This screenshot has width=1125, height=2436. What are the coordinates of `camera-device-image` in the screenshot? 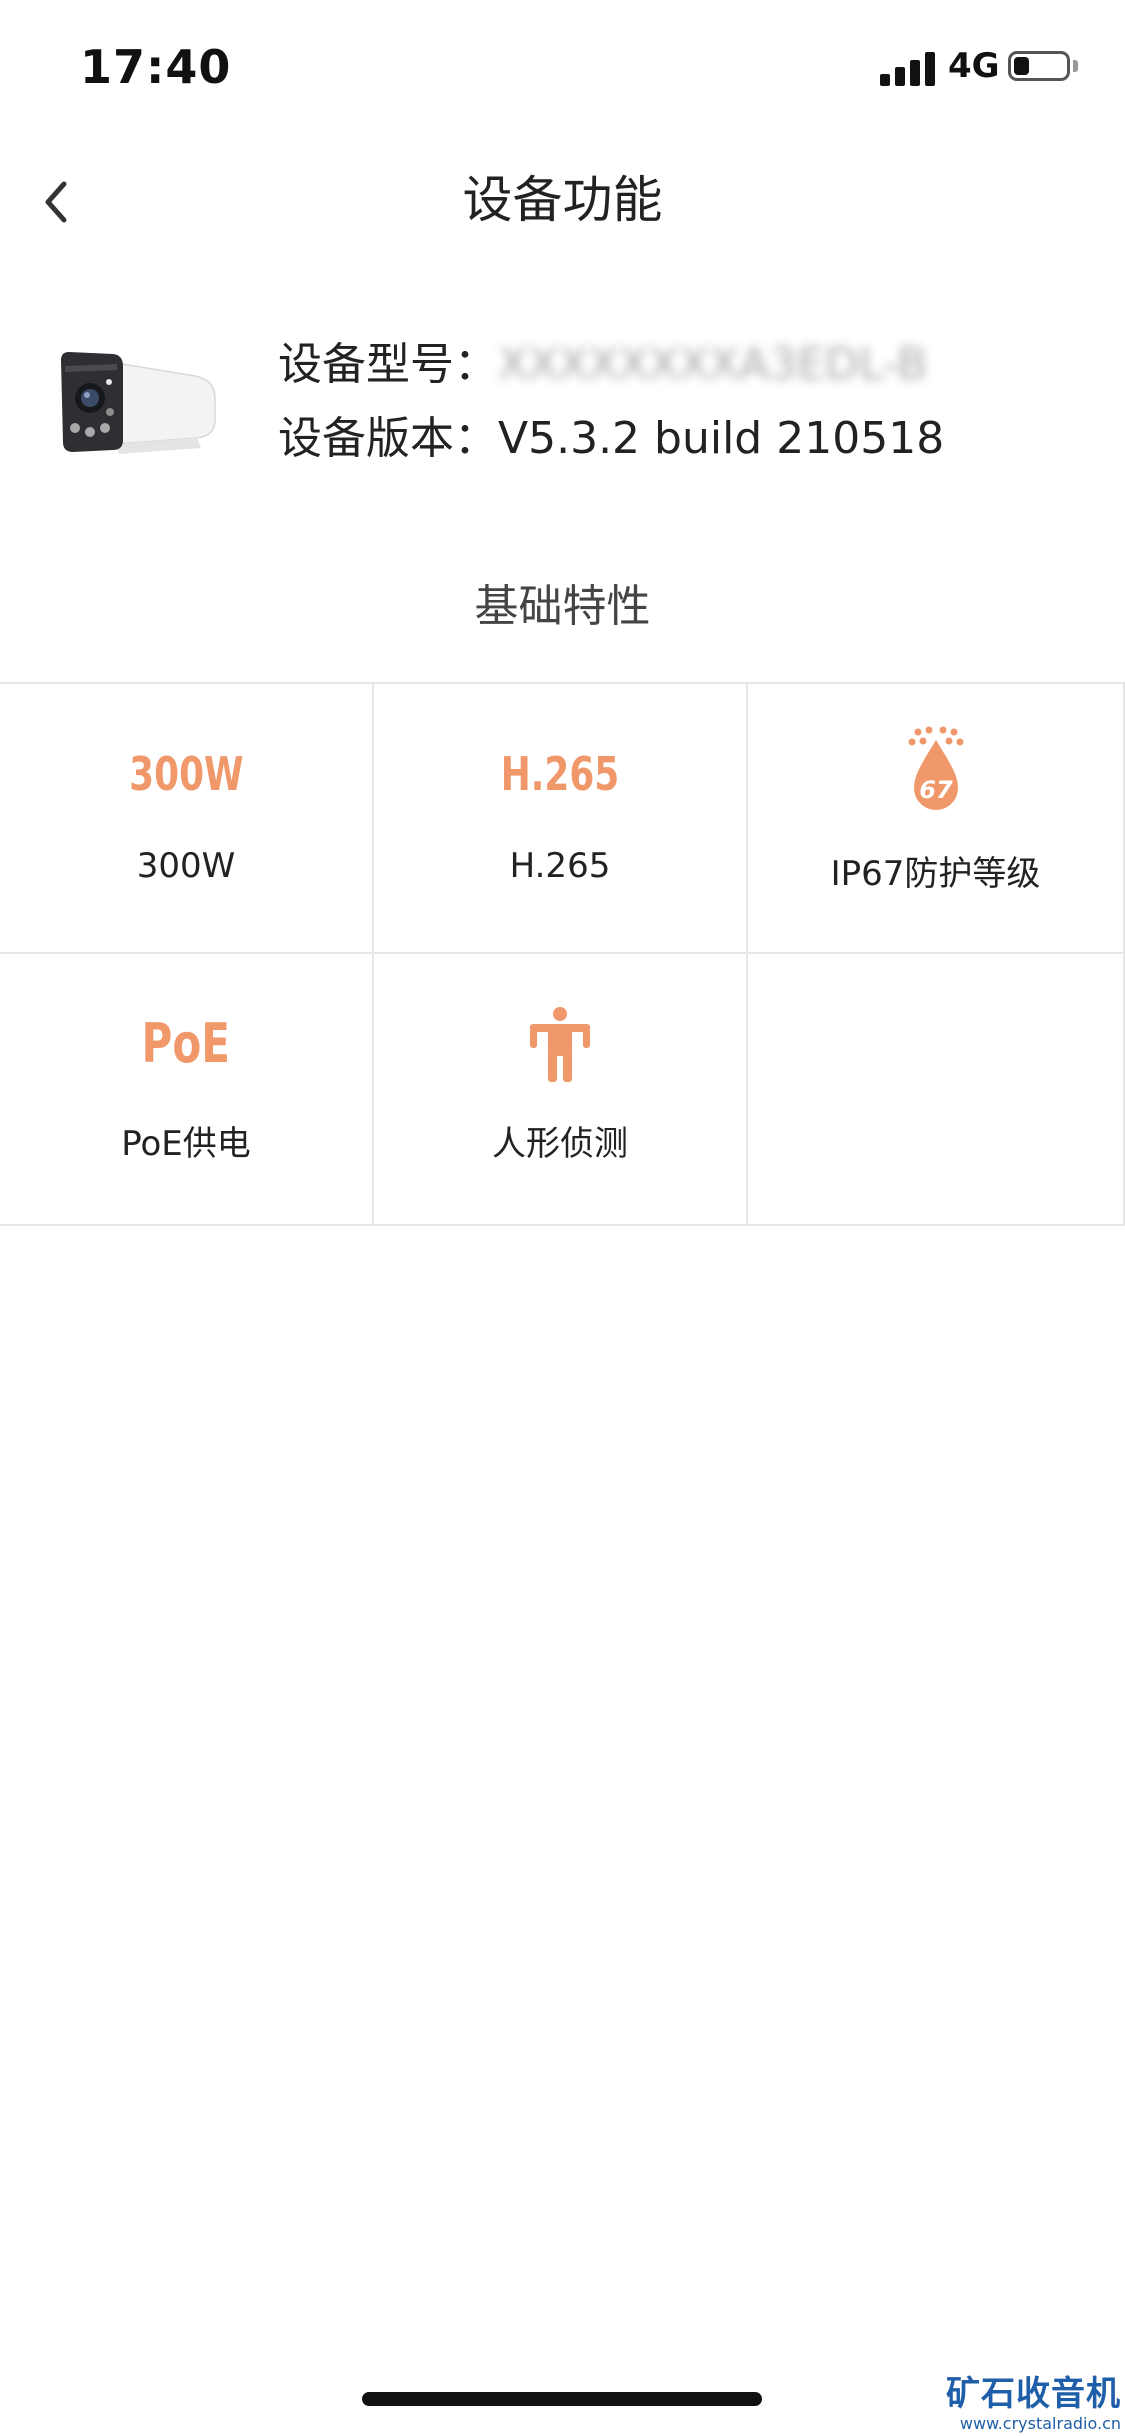 It's located at (138, 403).